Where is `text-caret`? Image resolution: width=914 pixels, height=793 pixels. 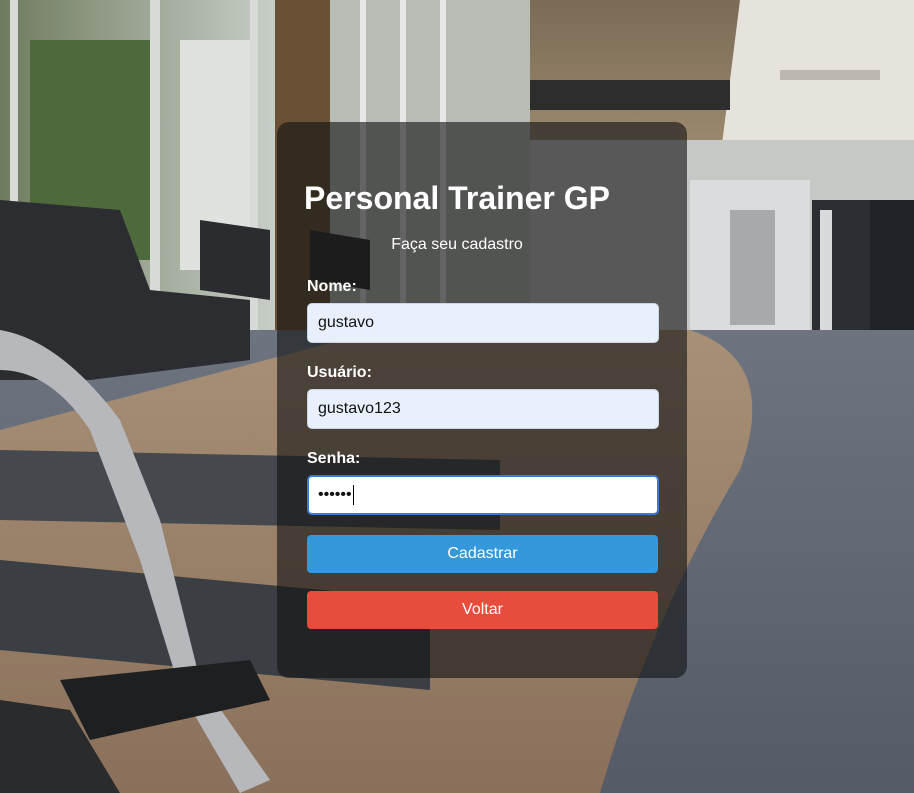
text-caret is located at coordinates (353, 494).